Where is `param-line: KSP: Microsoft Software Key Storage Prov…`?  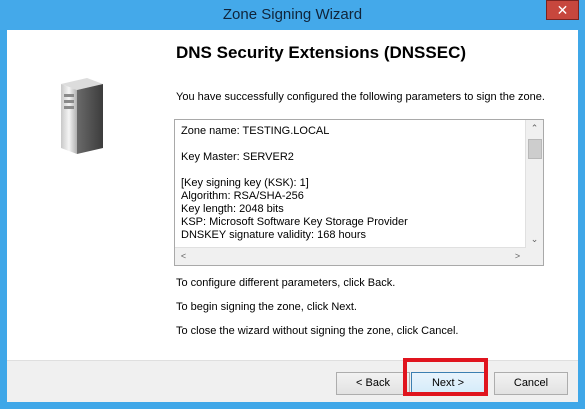
param-line: KSP: Microsoft Software Key Storage Prov… is located at coordinates (294, 222).